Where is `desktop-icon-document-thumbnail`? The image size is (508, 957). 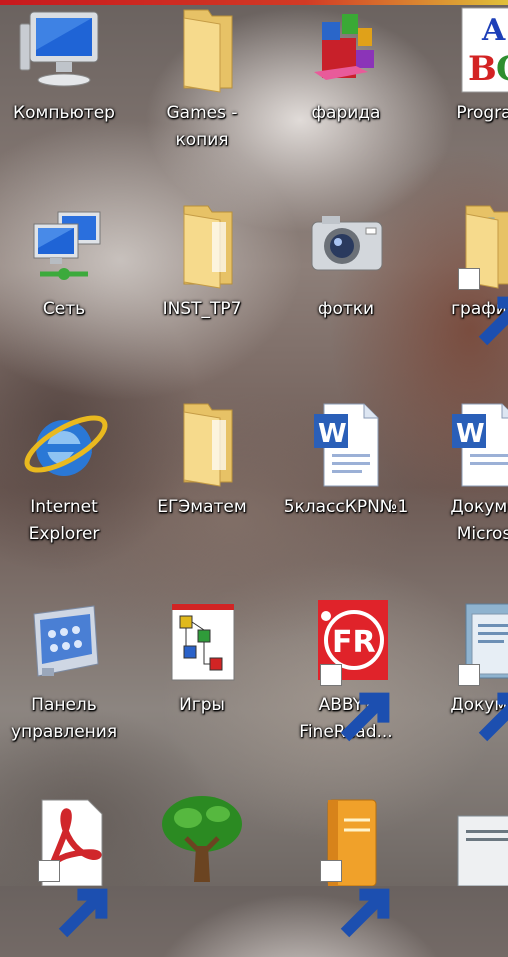
desktop-icon-document-thumbnail is located at coordinates (464, 839).